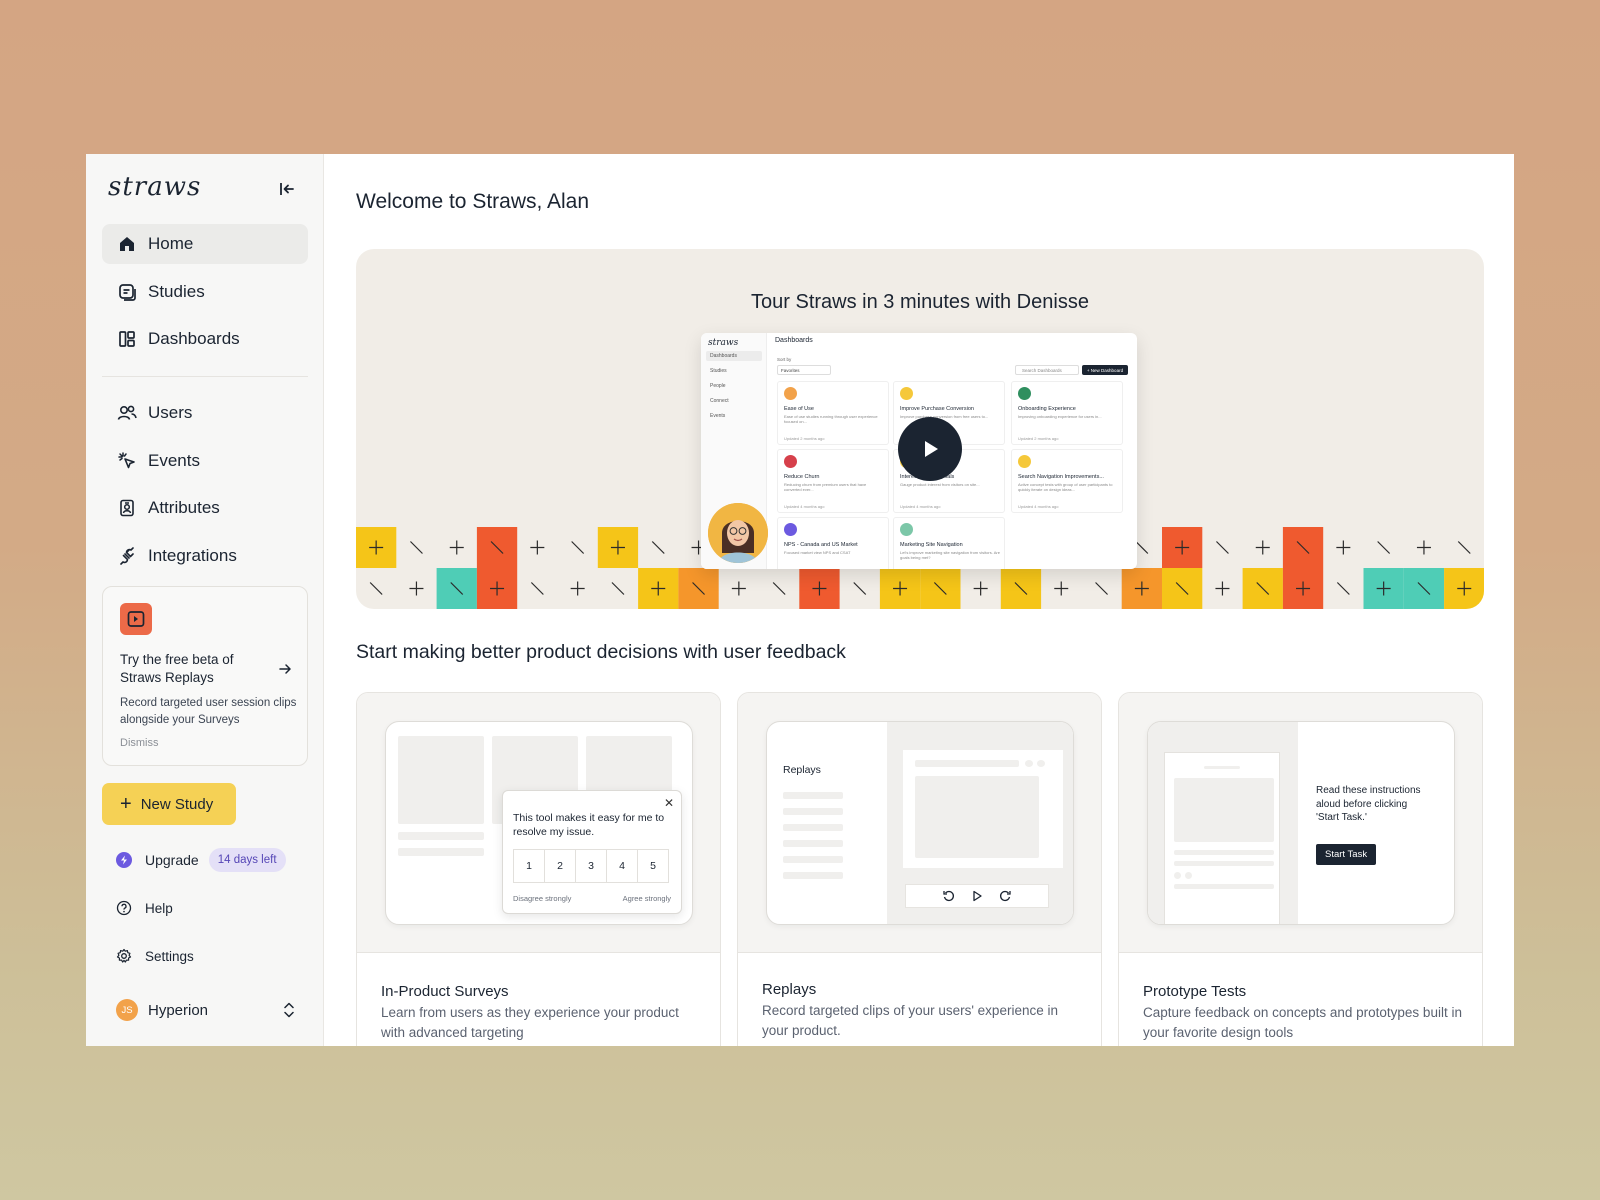 This screenshot has height=1200, width=1600. What do you see at coordinates (127, 1010) in the screenshot?
I see `workspace-avatar: JS` at bounding box center [127, 1010].